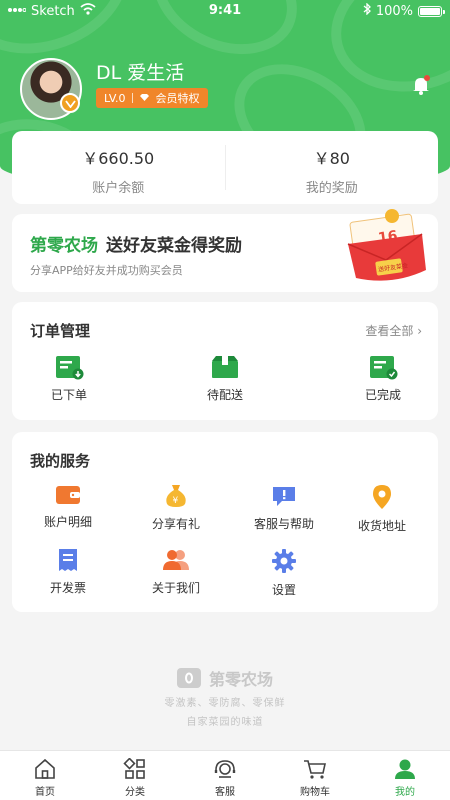 The image size is (450, 800). What do you see at coordinates (284, 496) in the screenshot?
I see `help-message-icon` at bounding box center [284, 496].